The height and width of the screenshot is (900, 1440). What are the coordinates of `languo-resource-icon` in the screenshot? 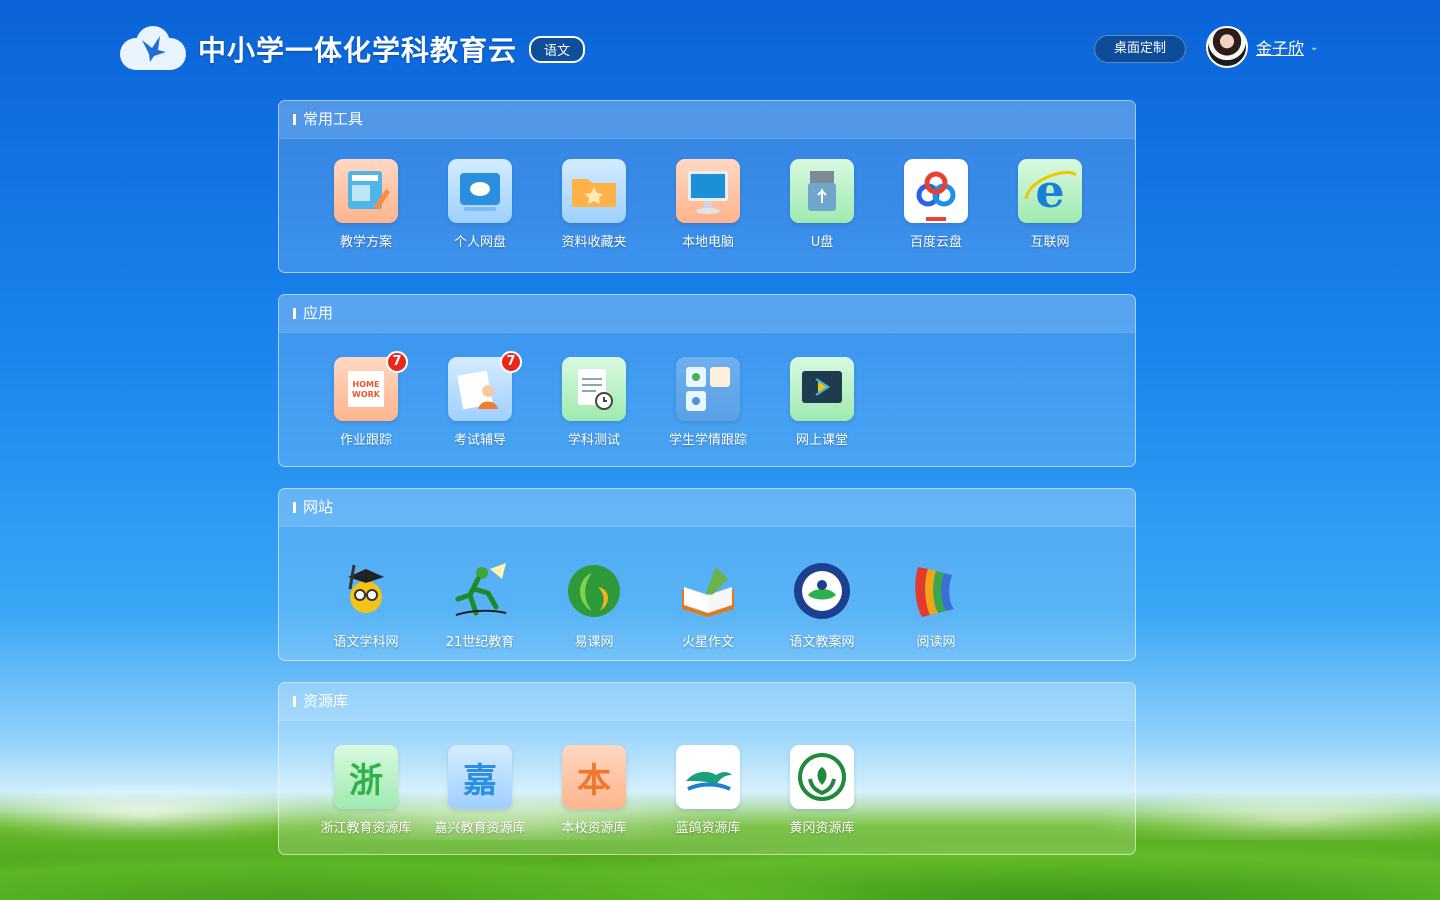 It's located at (708, 777).